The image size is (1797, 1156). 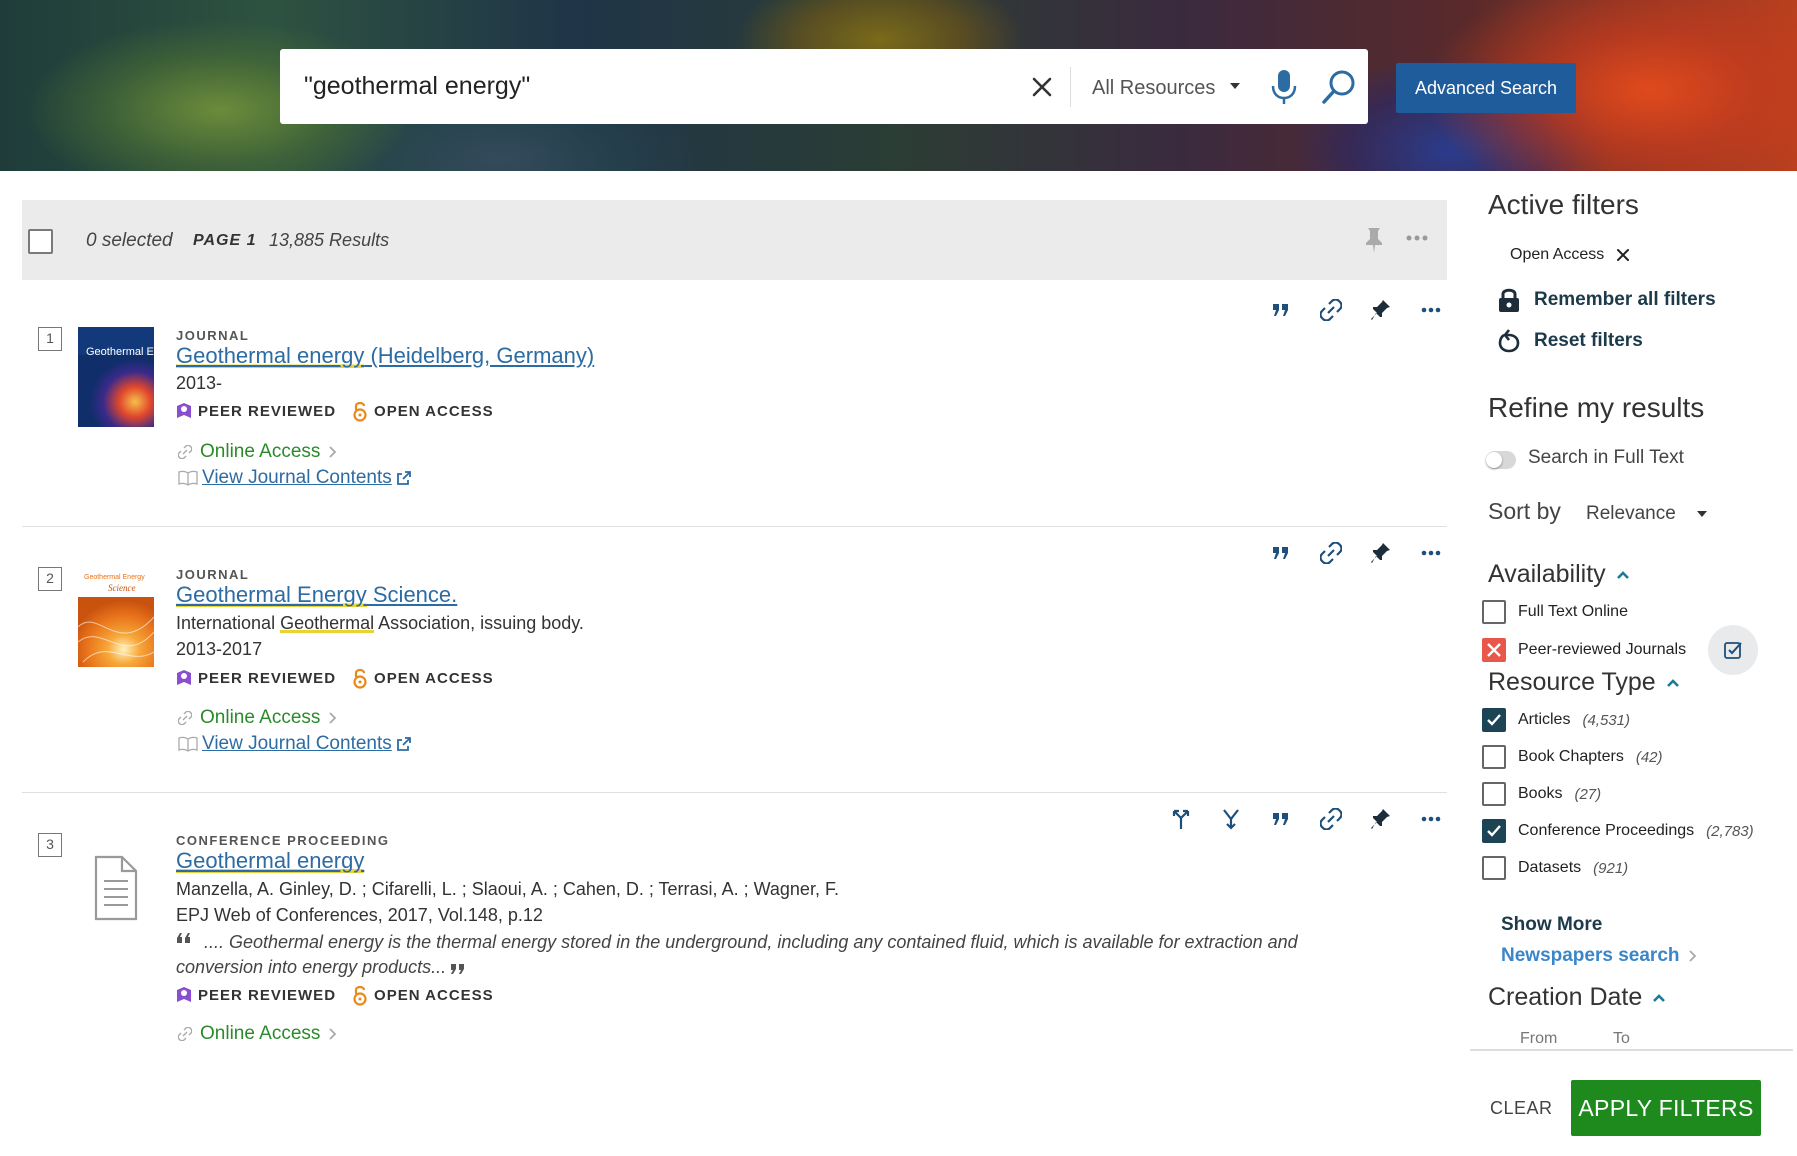 I want to click on facet-datasets: Datasets (921), so click(x=1555, y=868).